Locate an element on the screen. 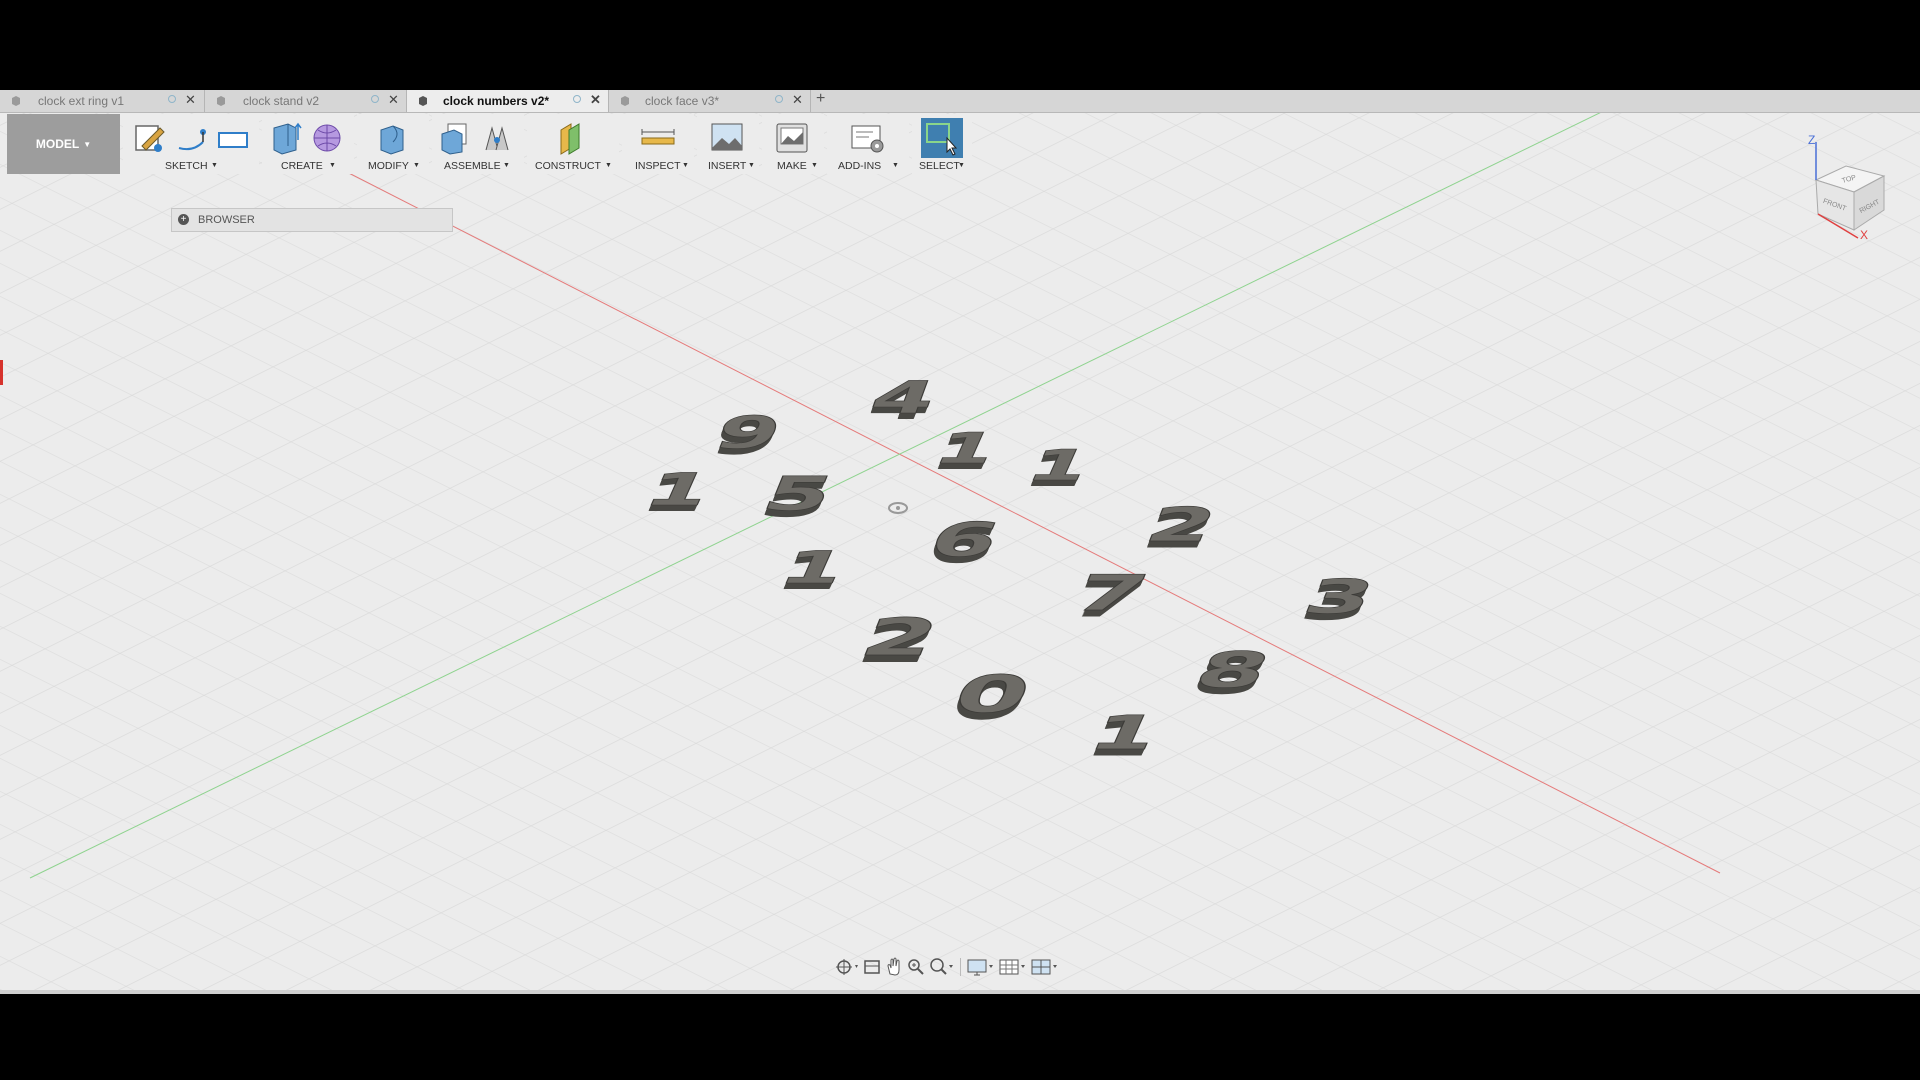  viewcube: Z X TOP FRONT RIGHT is located at coordinates (1860, 185).